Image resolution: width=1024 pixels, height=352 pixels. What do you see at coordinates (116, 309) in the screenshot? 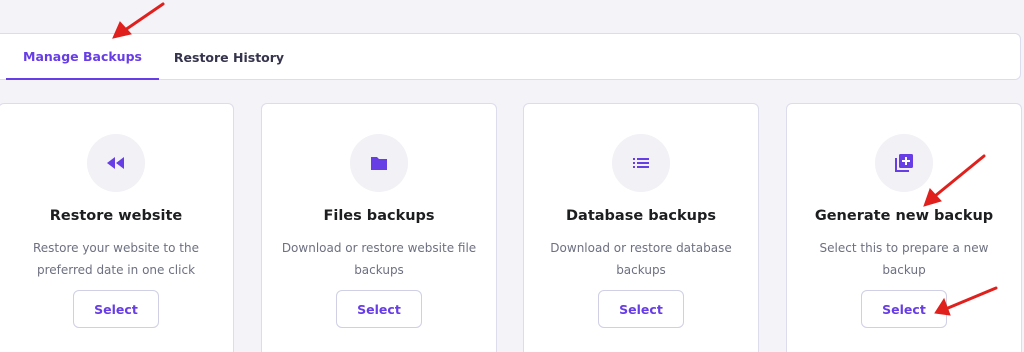
I see `restore-website-select-button: Select` at bounding box center [116, 309].